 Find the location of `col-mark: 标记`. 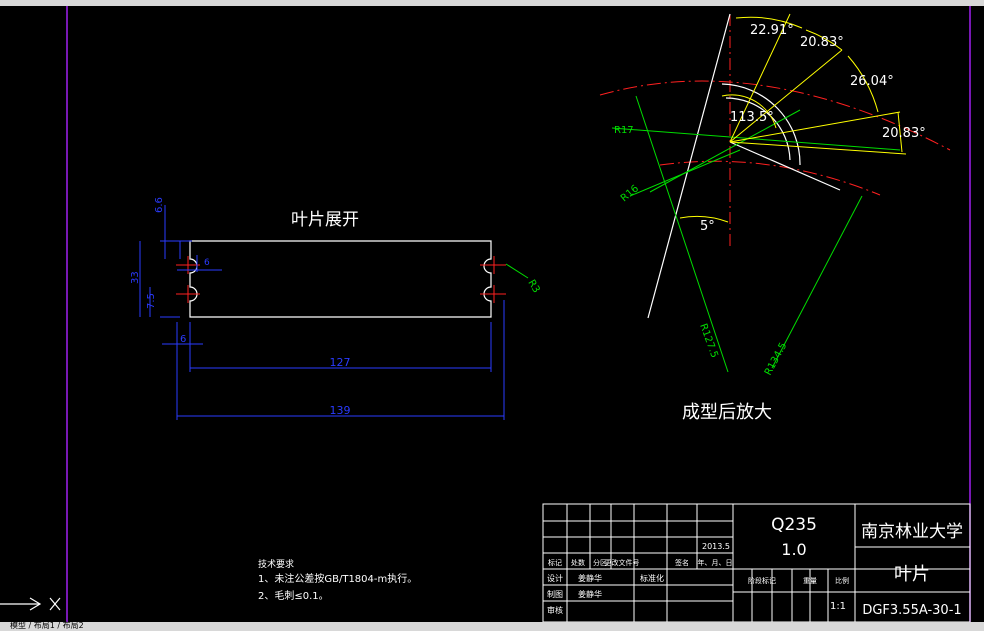

col-mark: 标记 is located at coordinates (555, 562).